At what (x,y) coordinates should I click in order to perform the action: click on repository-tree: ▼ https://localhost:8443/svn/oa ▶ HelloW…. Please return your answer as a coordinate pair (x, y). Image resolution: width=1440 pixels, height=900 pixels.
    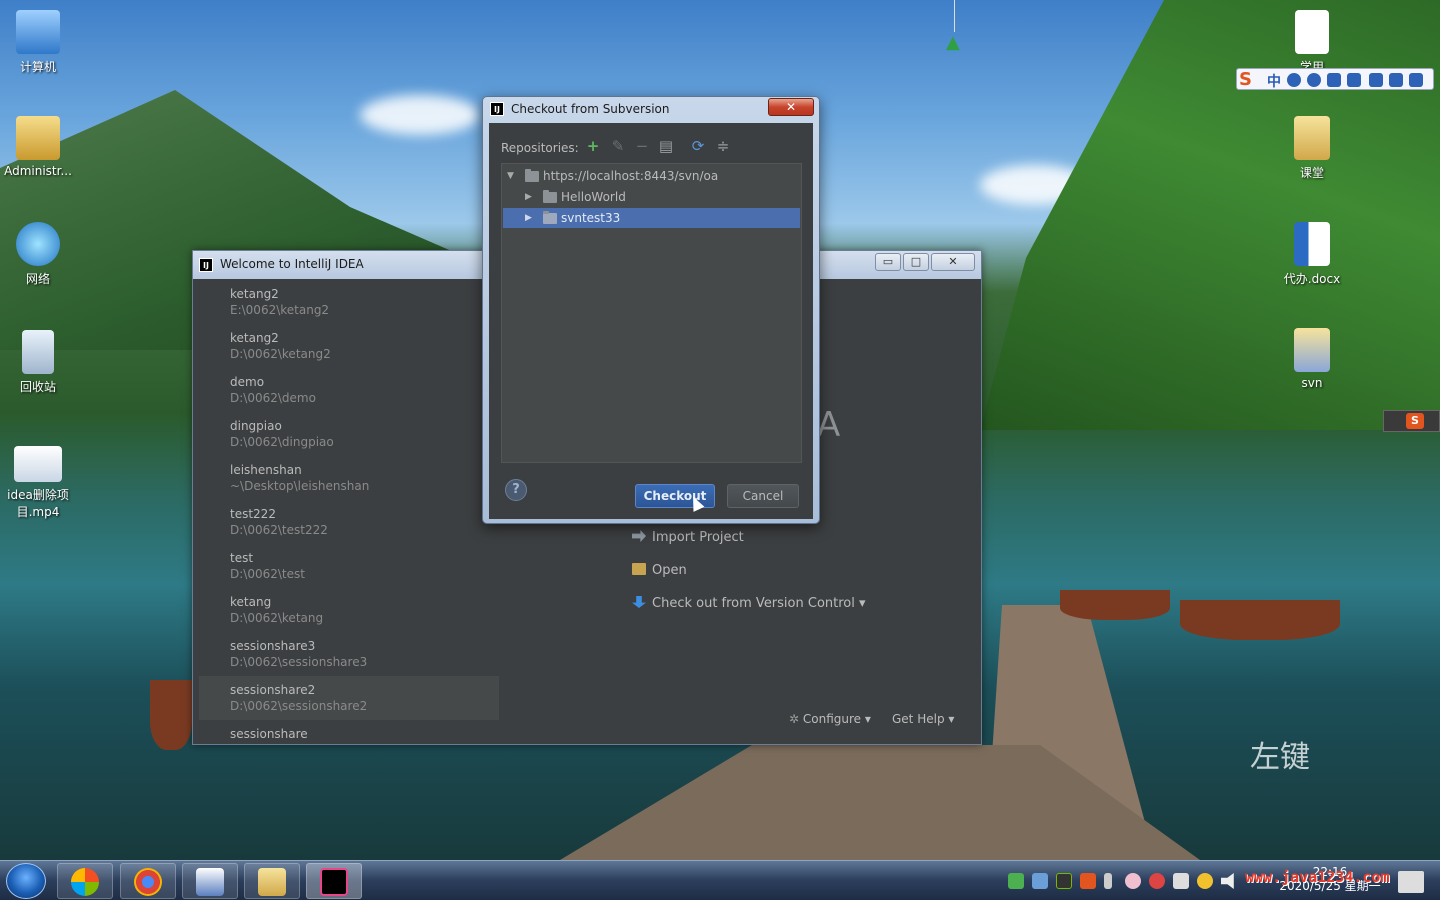
    Looking at the image, I should click on (651, 313).